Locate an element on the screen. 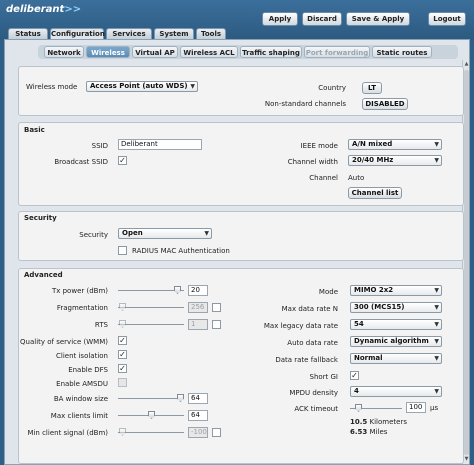  min-client-signal-checkbox is located at coordinates (216, 432).